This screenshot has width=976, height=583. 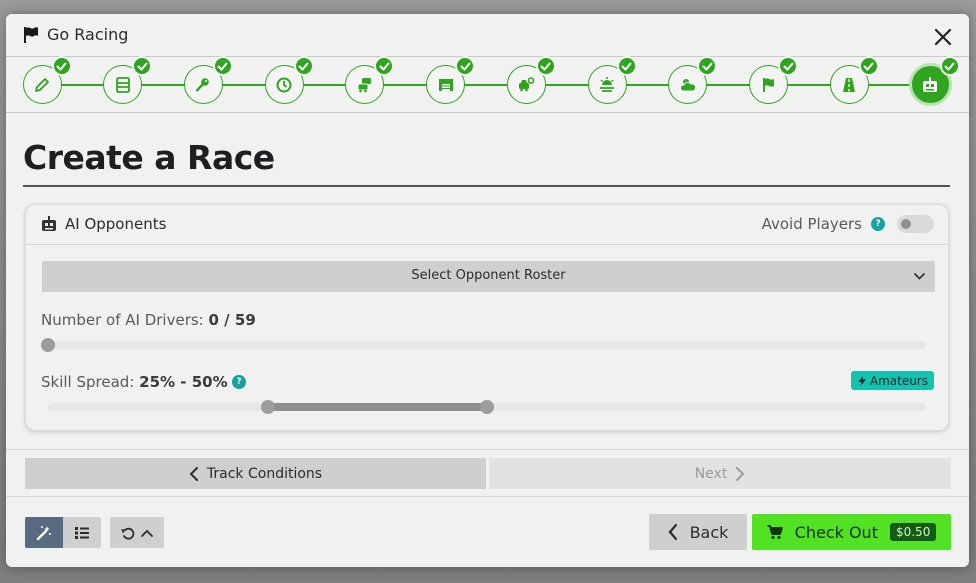 What do you see at coordinates (487, 225) in the screenshot?
I see `card-header: AI Opponents Avoid Players ?` at bounding box center [487, 225].